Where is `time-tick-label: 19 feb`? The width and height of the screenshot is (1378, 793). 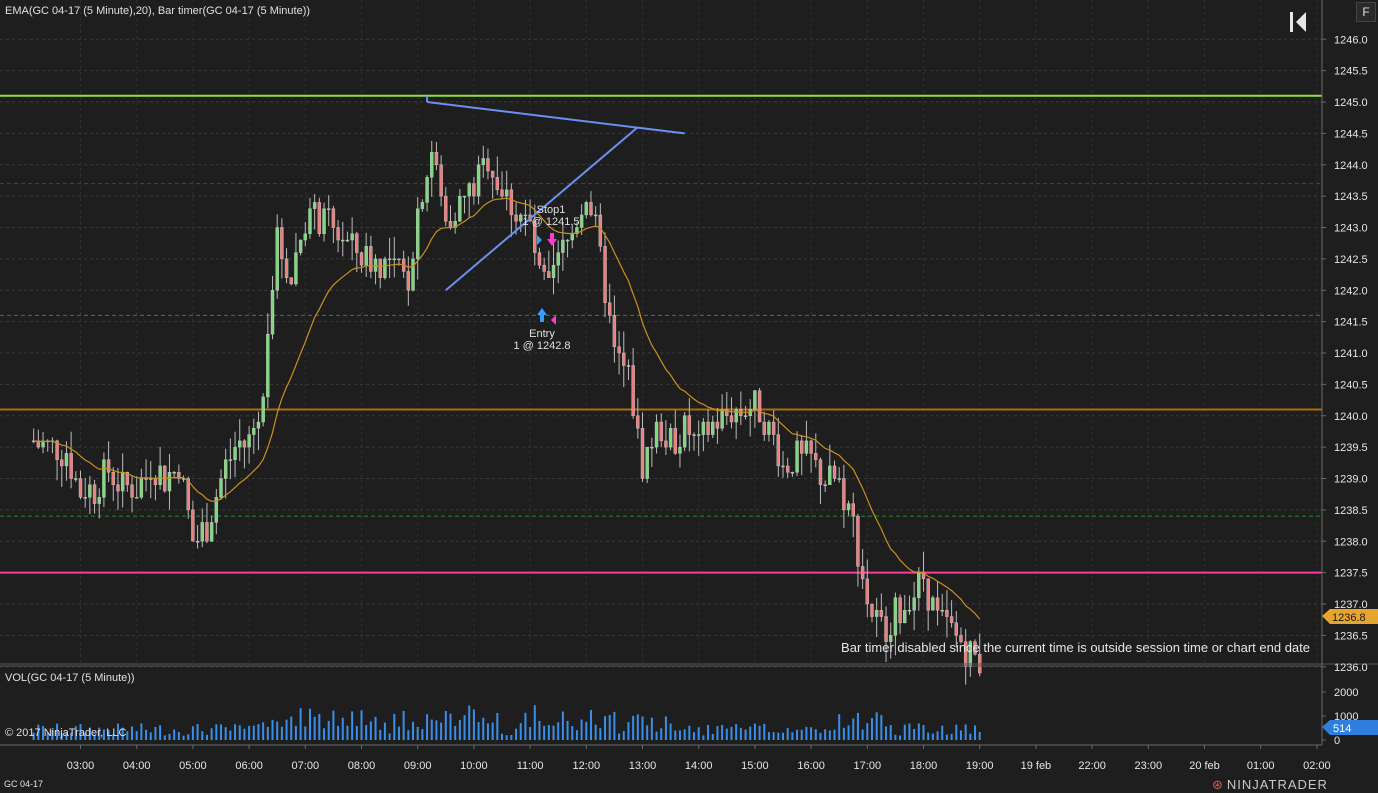 time-tick-label: 19 feb is located at coordinates (1036, 766).